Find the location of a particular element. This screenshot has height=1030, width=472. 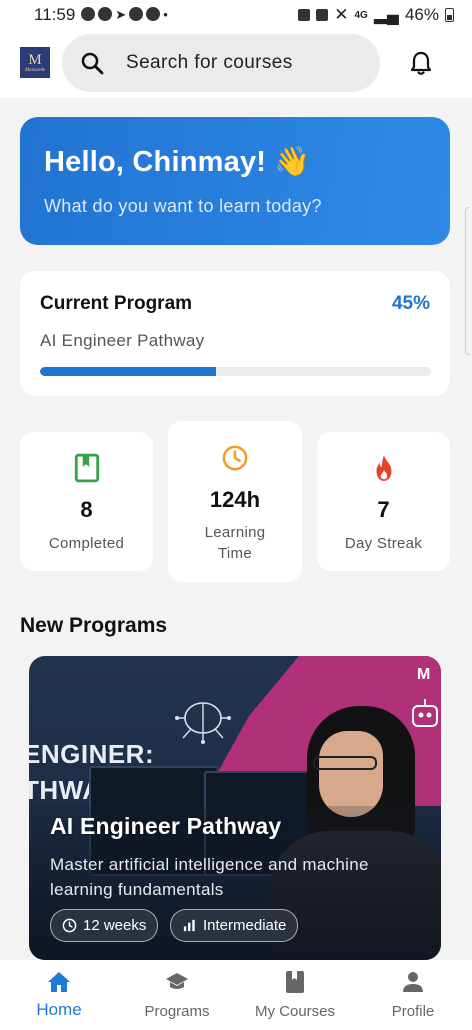

search-bar is located at coordinates (221, 63).